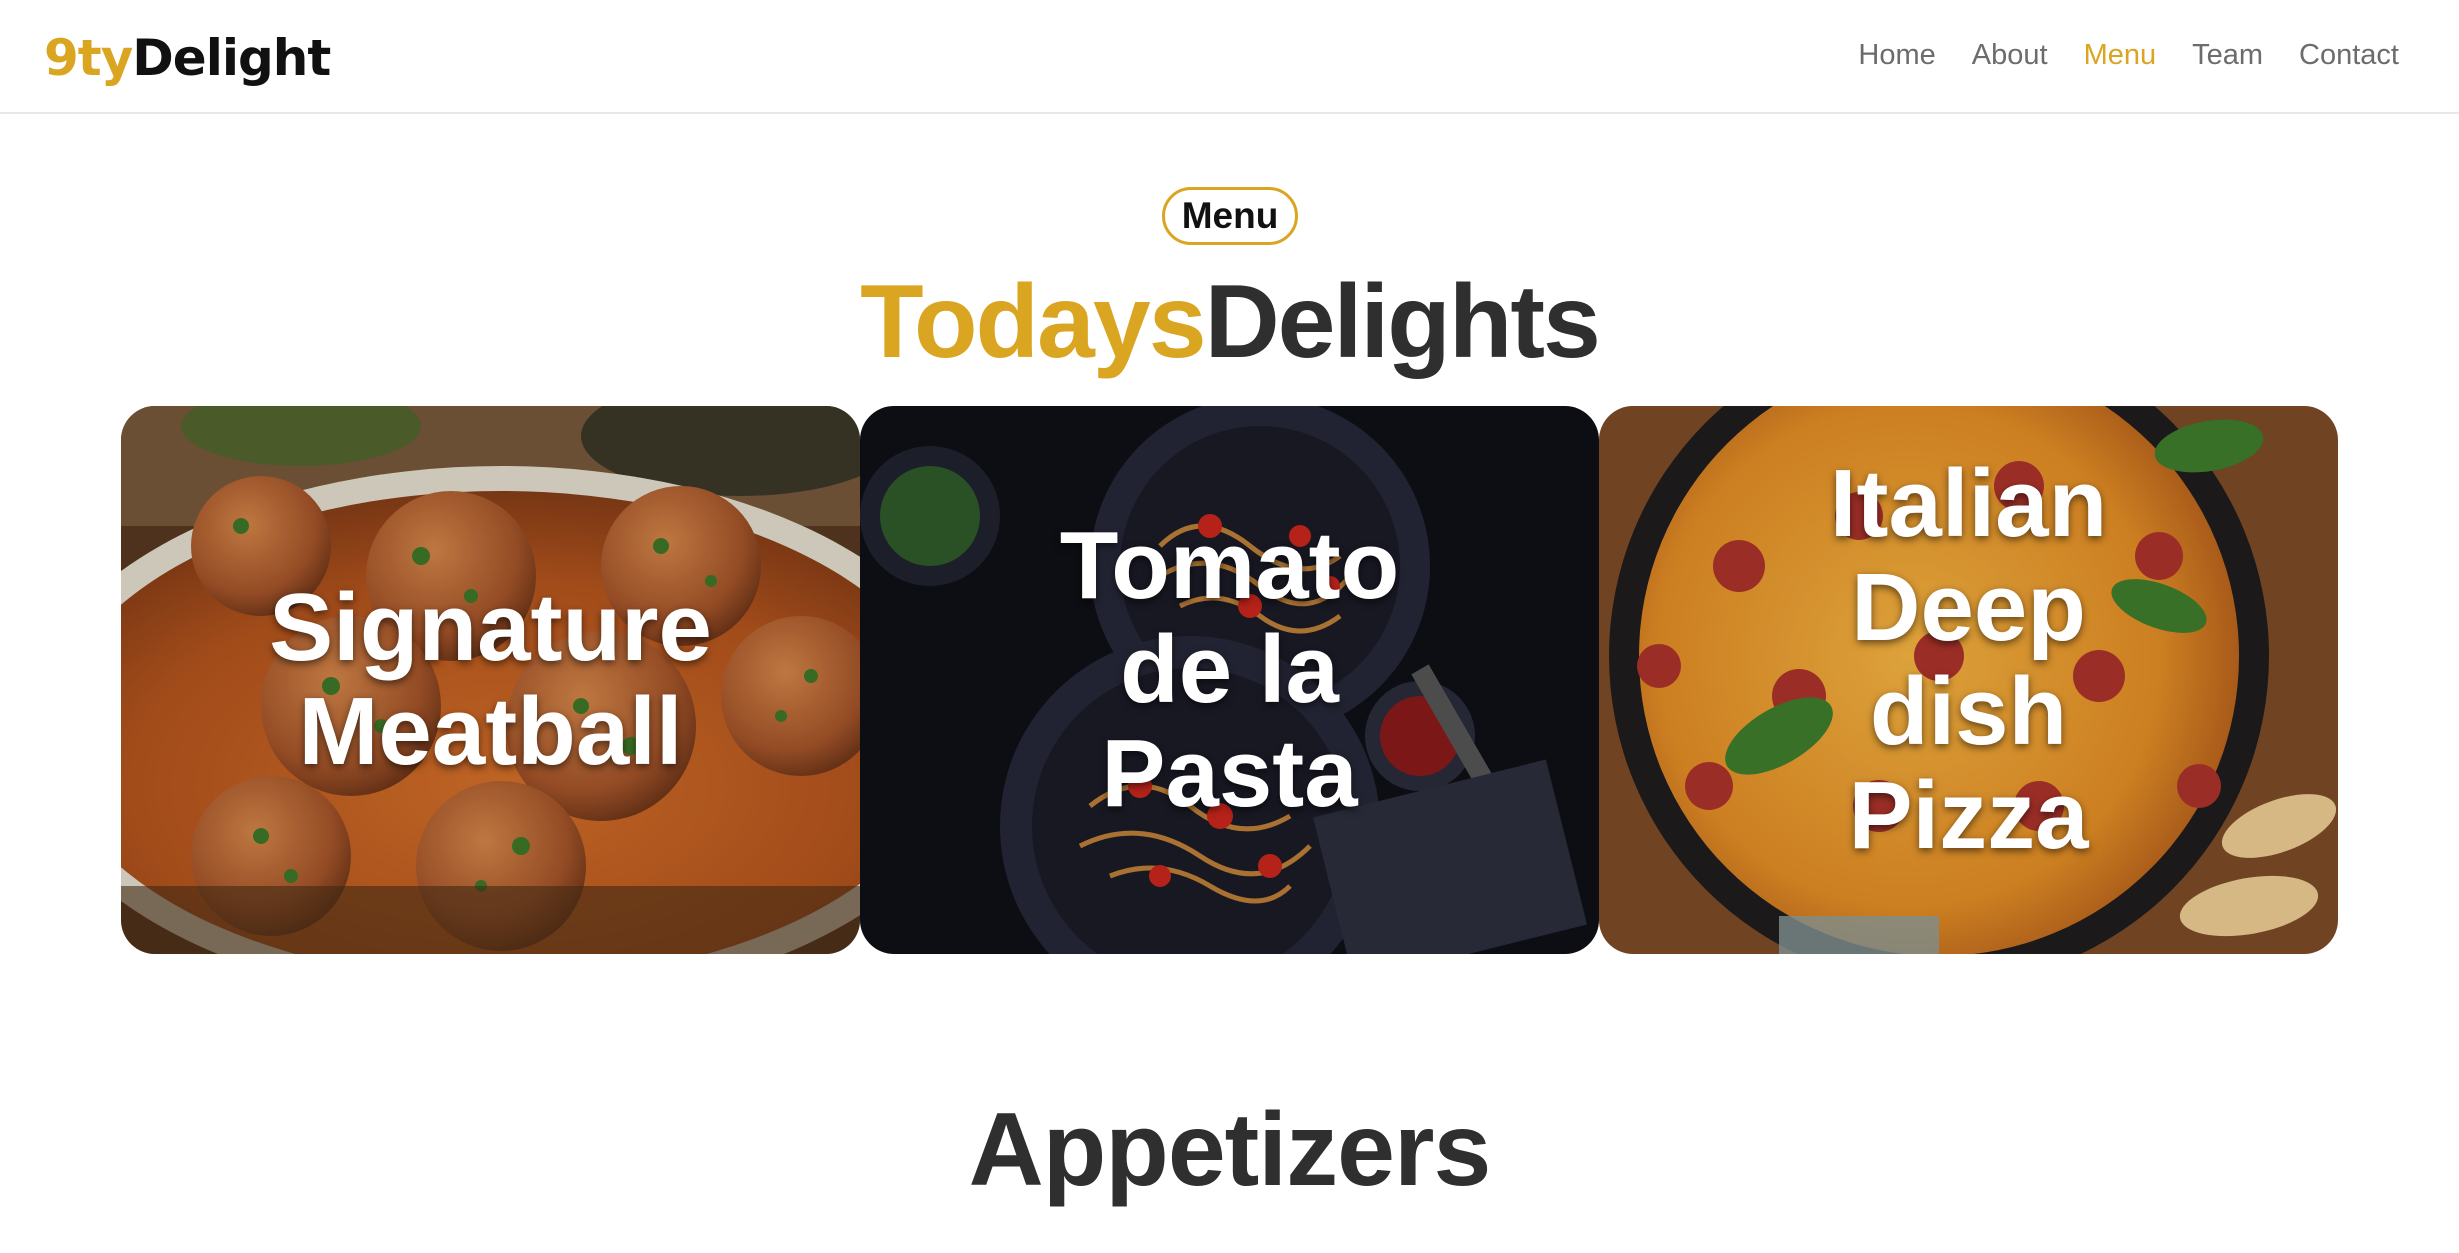 The image size is (2459, 1253). I want to click on dish-title-pasta: Tomato de la Pasta, so click(1229, 669).